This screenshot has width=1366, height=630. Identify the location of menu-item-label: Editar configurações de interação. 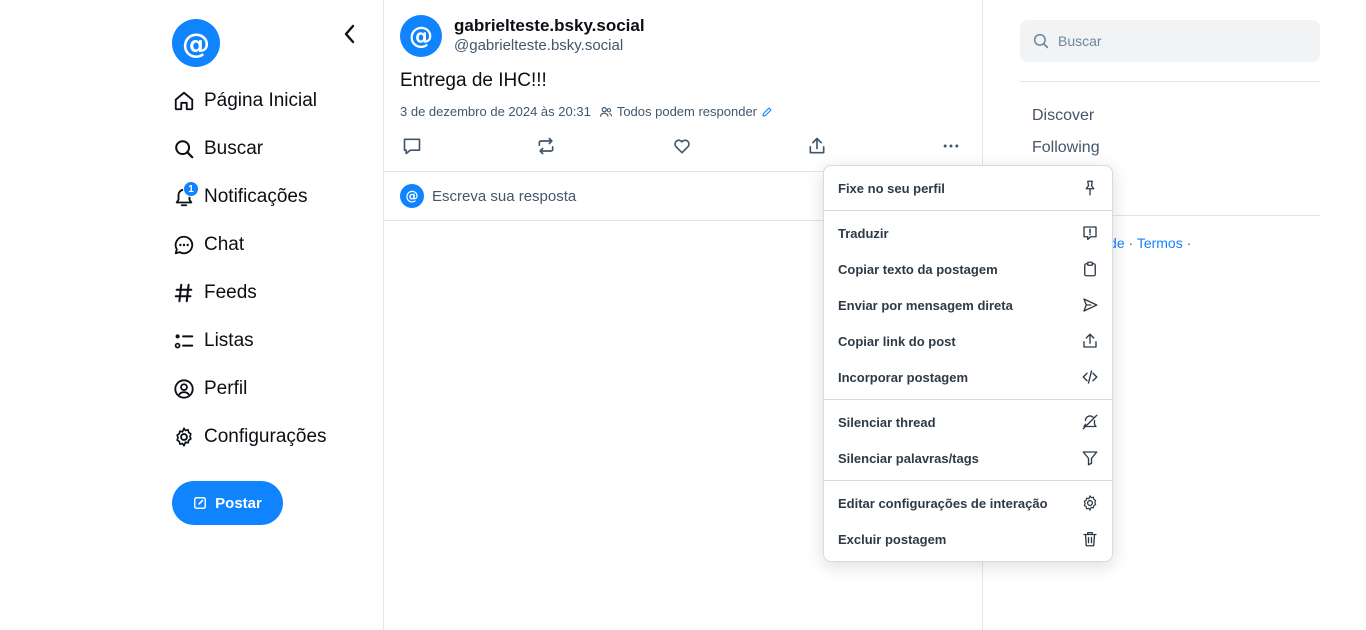
(943, 503).